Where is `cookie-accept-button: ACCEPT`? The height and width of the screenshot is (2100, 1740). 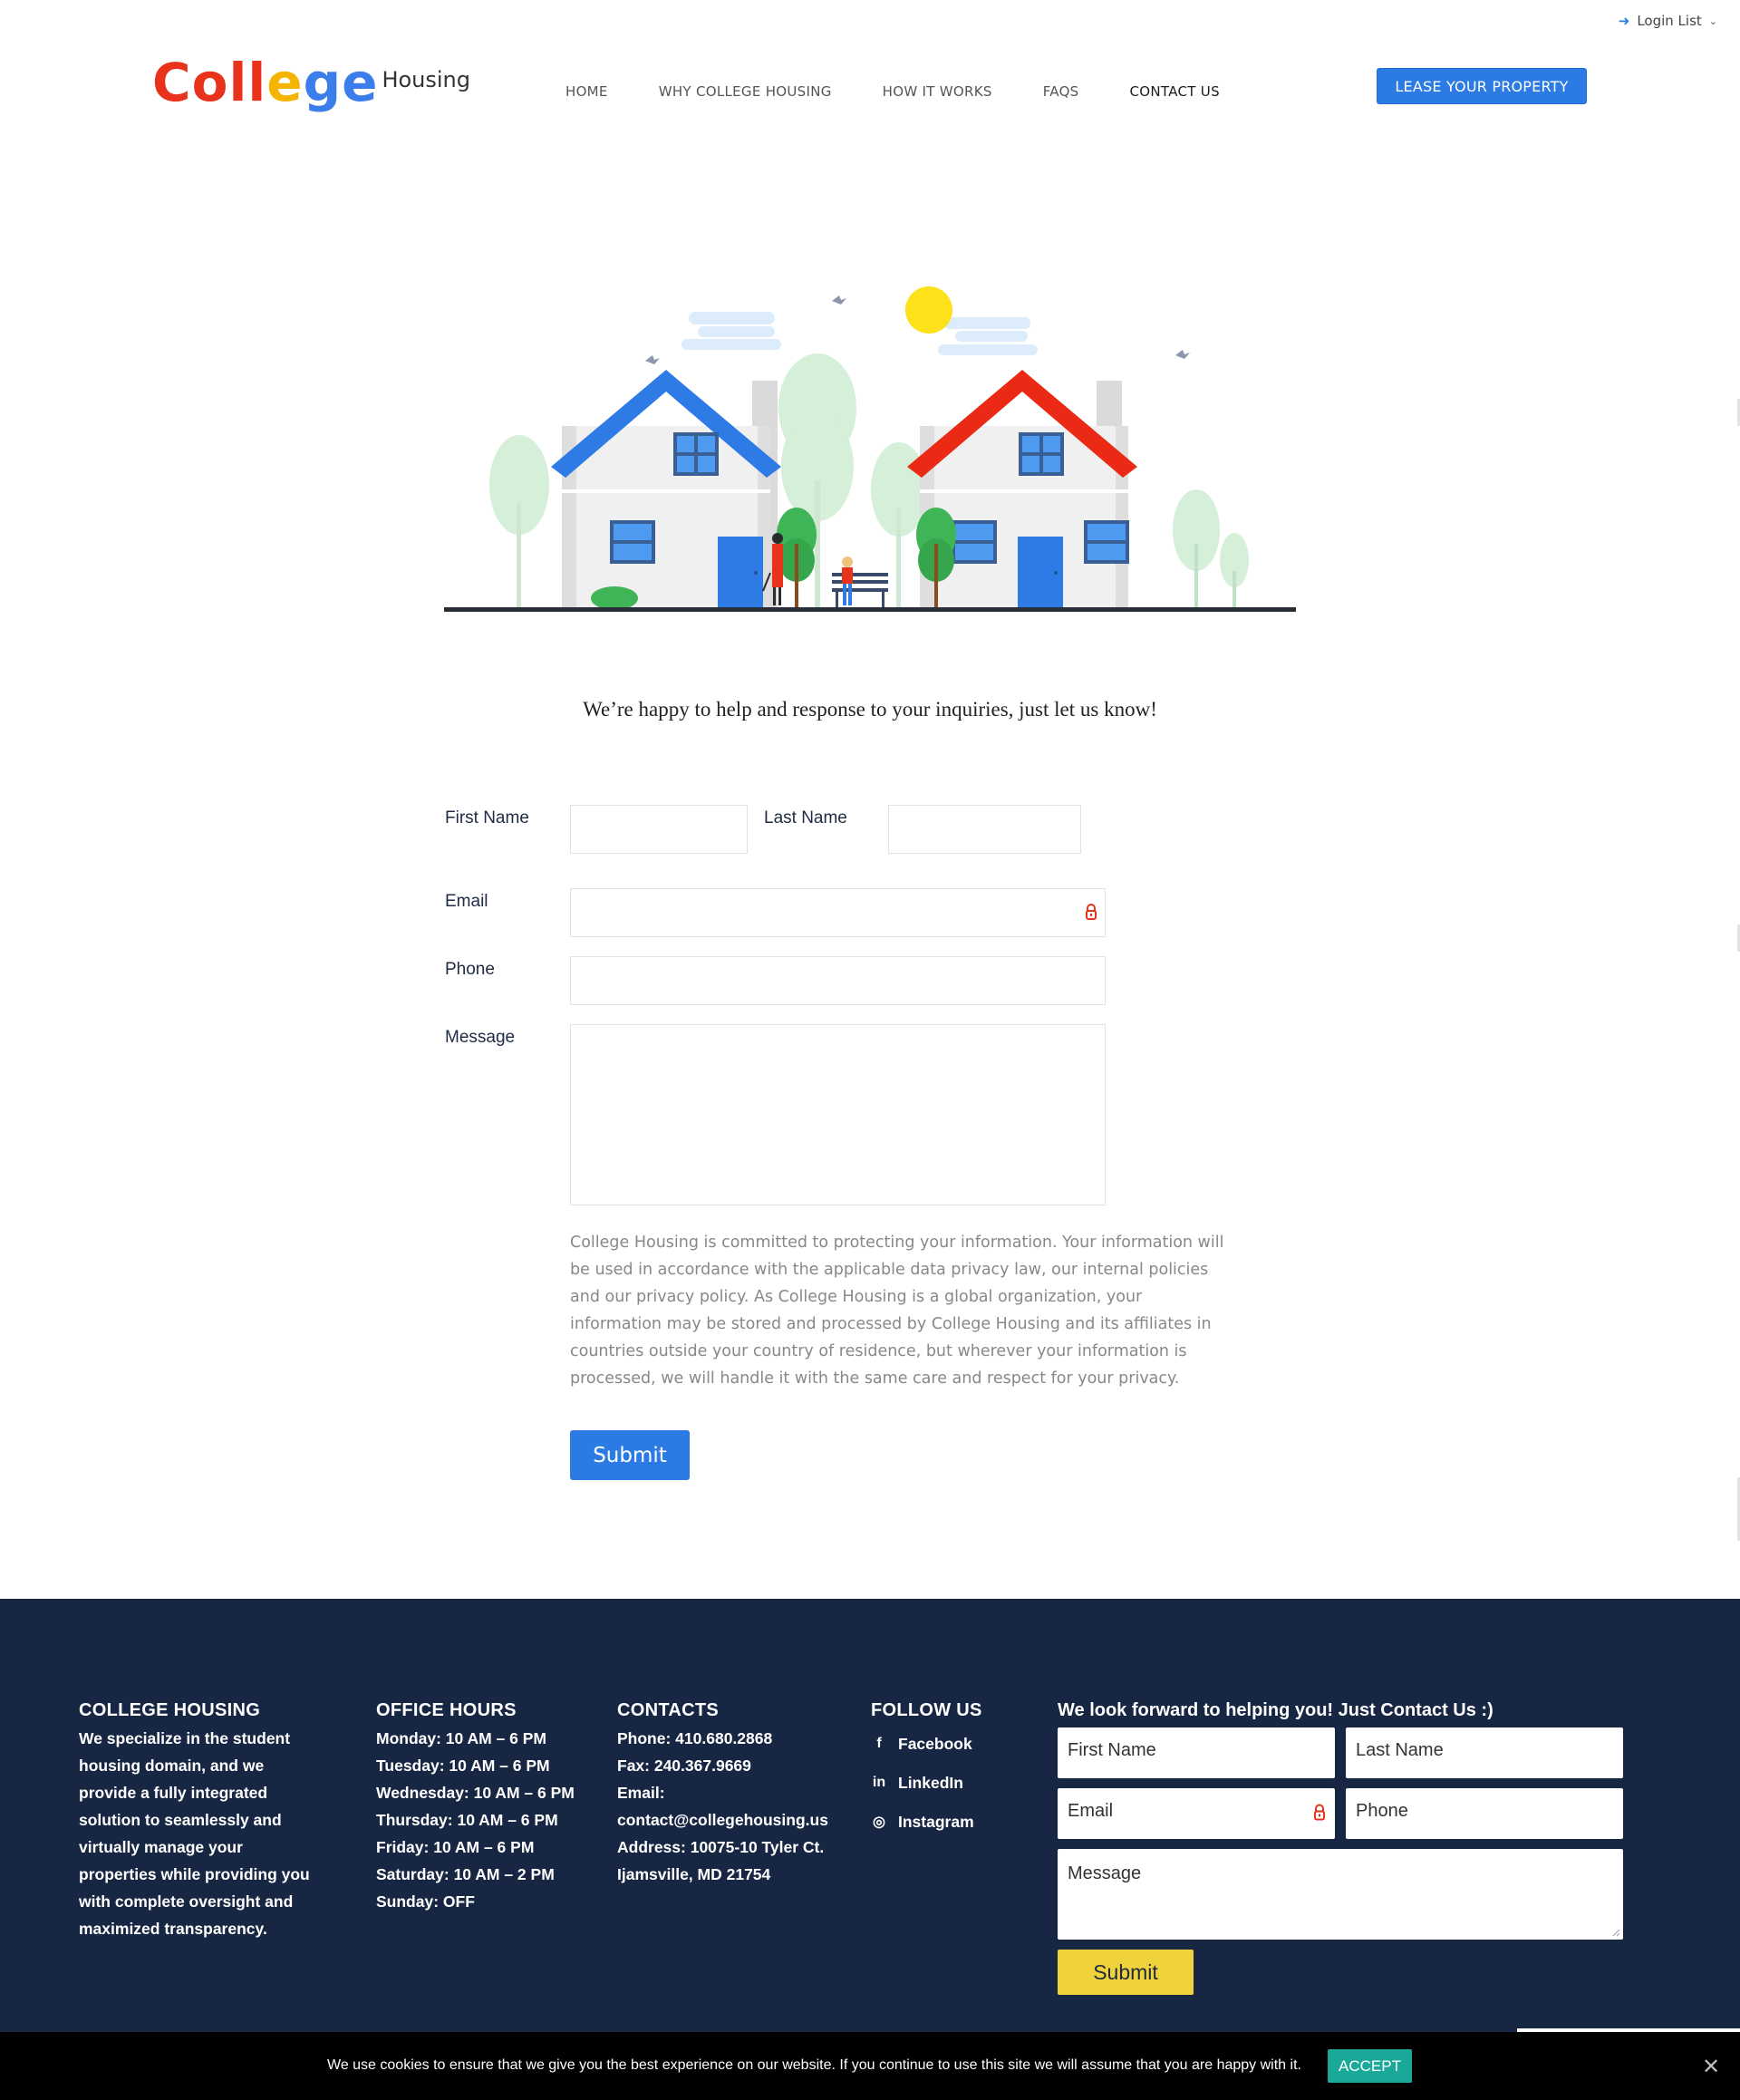 cookie-accept-button: ACCEPT is located at coordinates (1370, 2066).